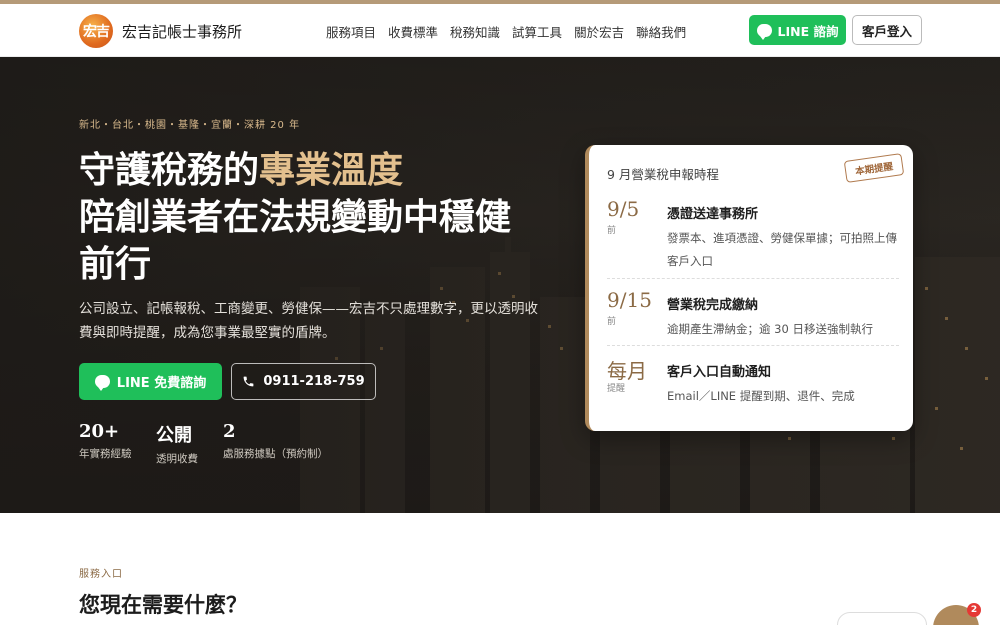 This screenshot has width=1000, height=625. I want to click on services-title: 您現在需要什麼？, so click(163, 604).